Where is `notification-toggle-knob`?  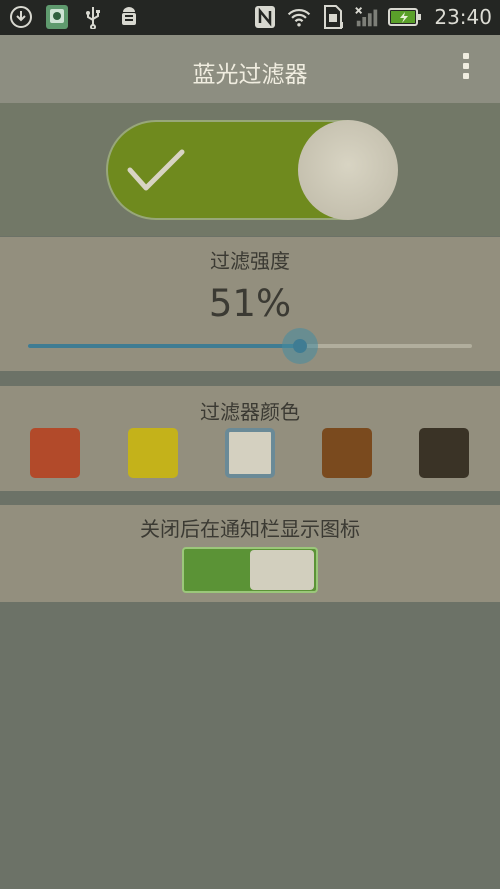 notification-toggle-knob is located at coordinates (282, 570).